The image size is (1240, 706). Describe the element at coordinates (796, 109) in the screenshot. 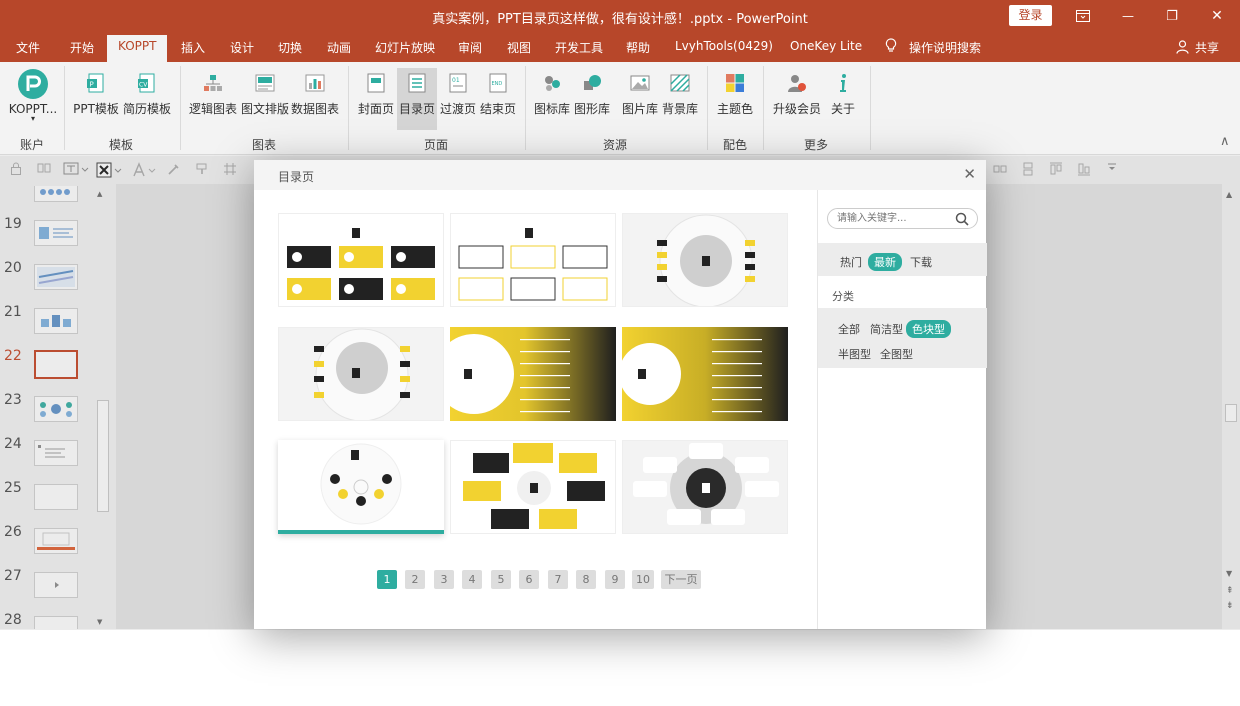

I see `upgrade-member-label: 升级会员` at that location.